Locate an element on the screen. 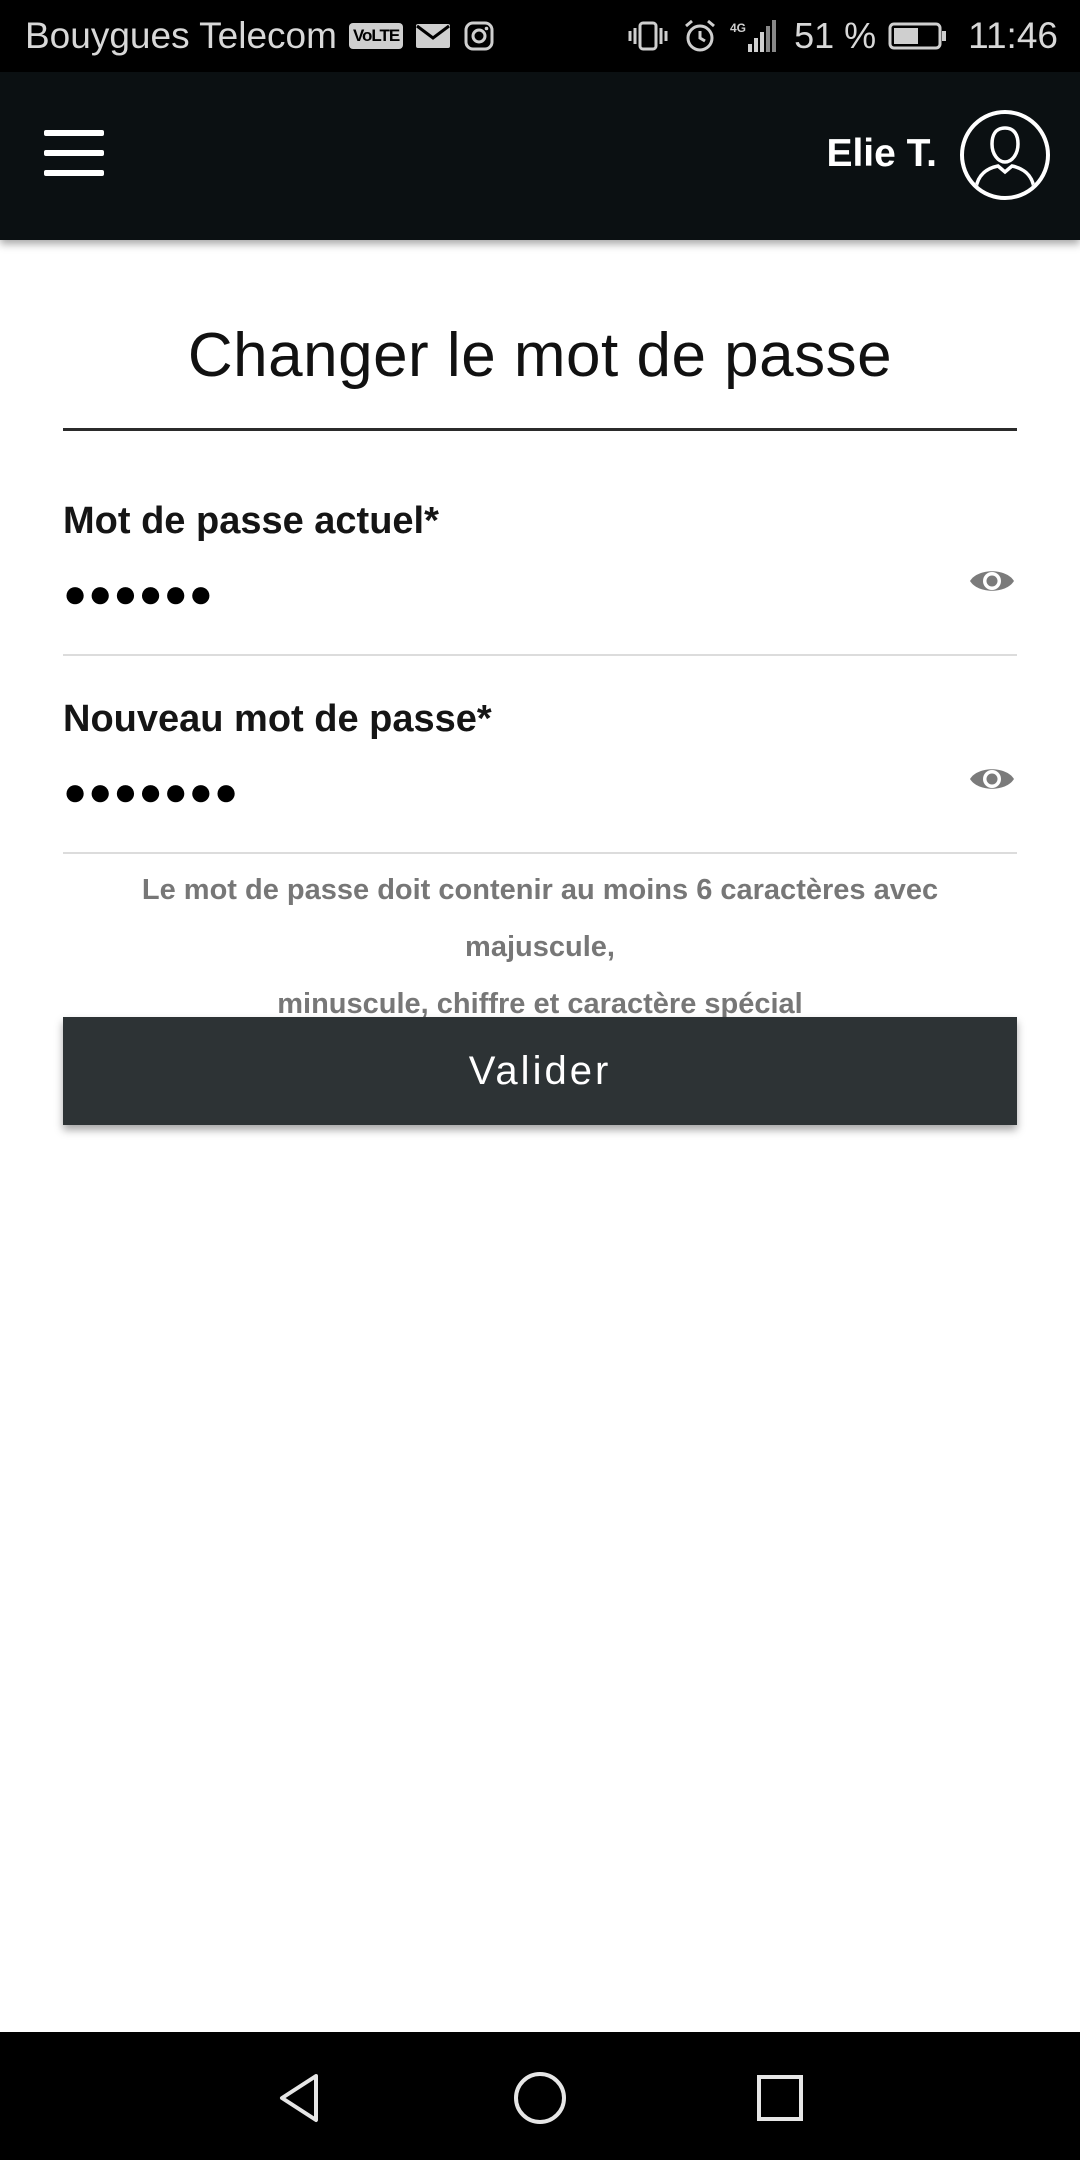 This screenshot has height=2160, width=1080. title-divider is located at coordinates (540, 429).